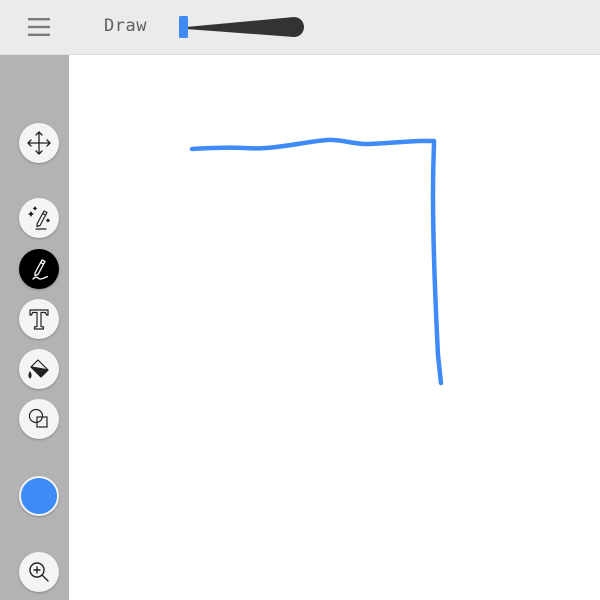 This screenshot has width=600, height=600. I want to click on tool-sidebar, so click(34, 327).